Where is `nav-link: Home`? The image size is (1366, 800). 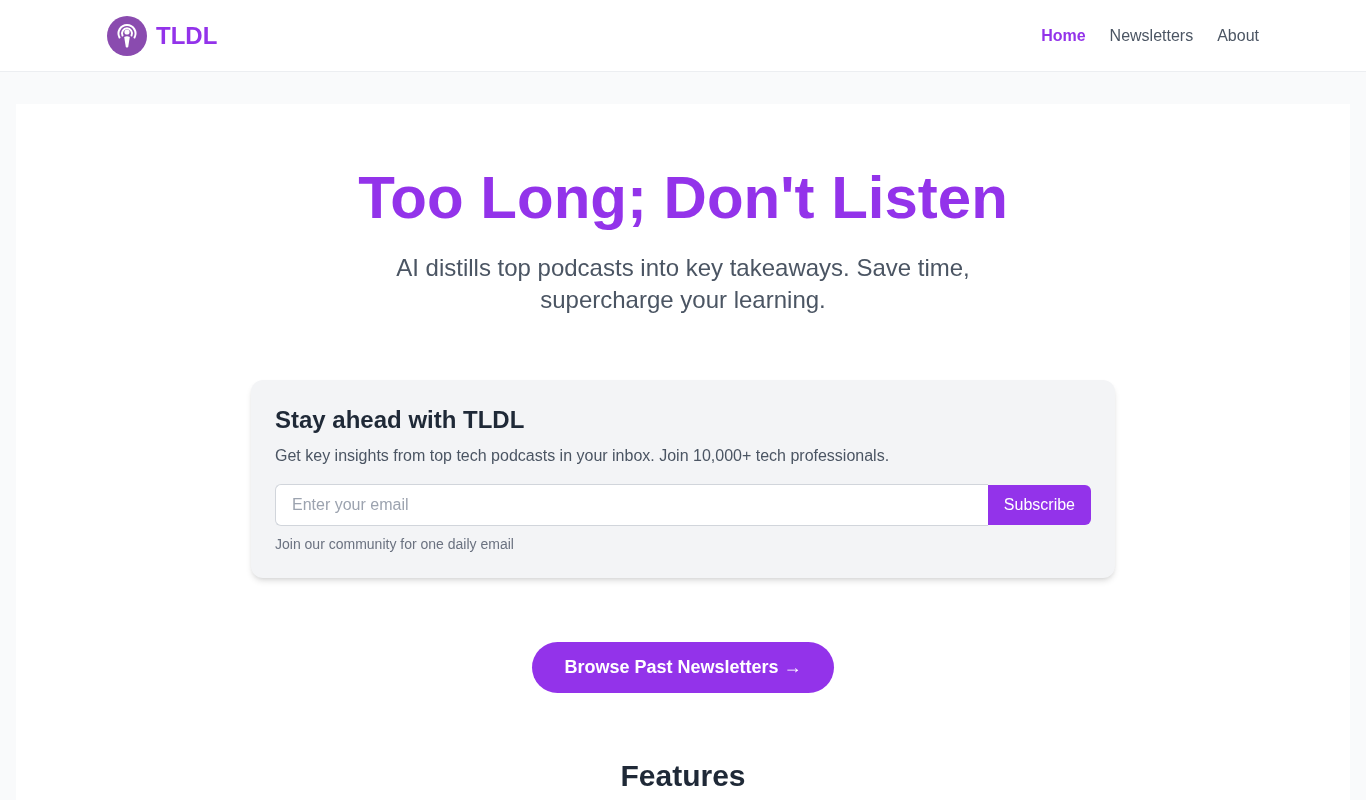 nav-link: Home is located at coordinates (1063, 35).